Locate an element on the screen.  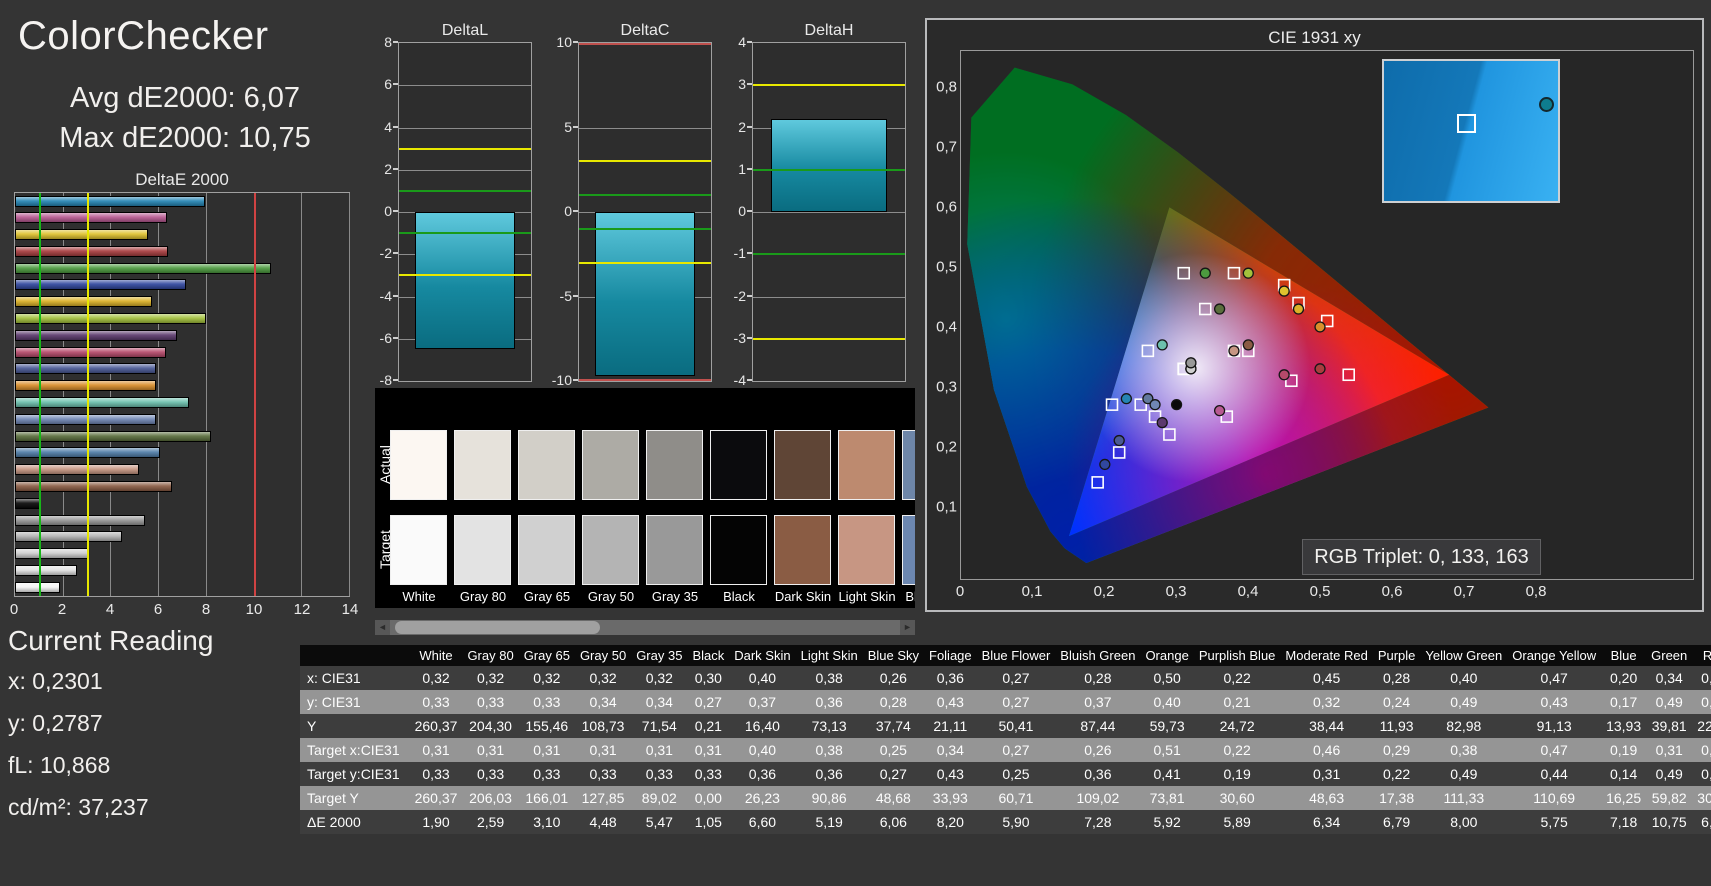
table-cell: 0,29 is located at coordinates (1396, 750).